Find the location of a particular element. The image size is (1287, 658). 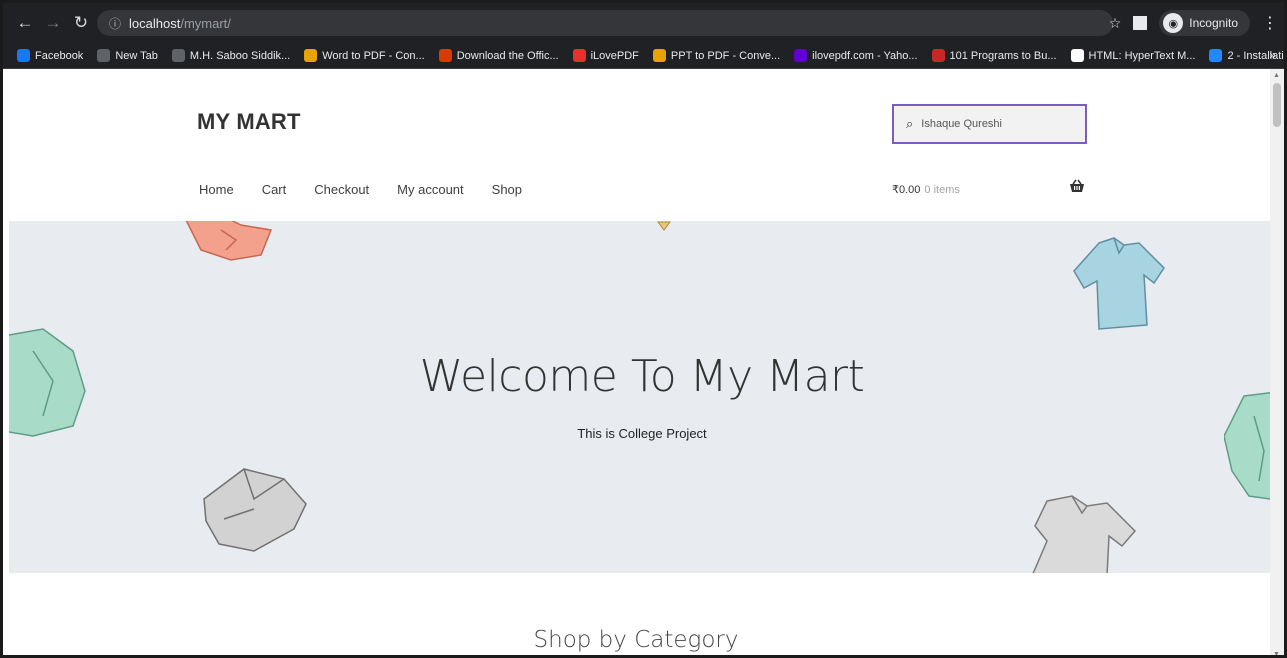

bookmark-item: iLovePDF is located at coordinates (605, 55).